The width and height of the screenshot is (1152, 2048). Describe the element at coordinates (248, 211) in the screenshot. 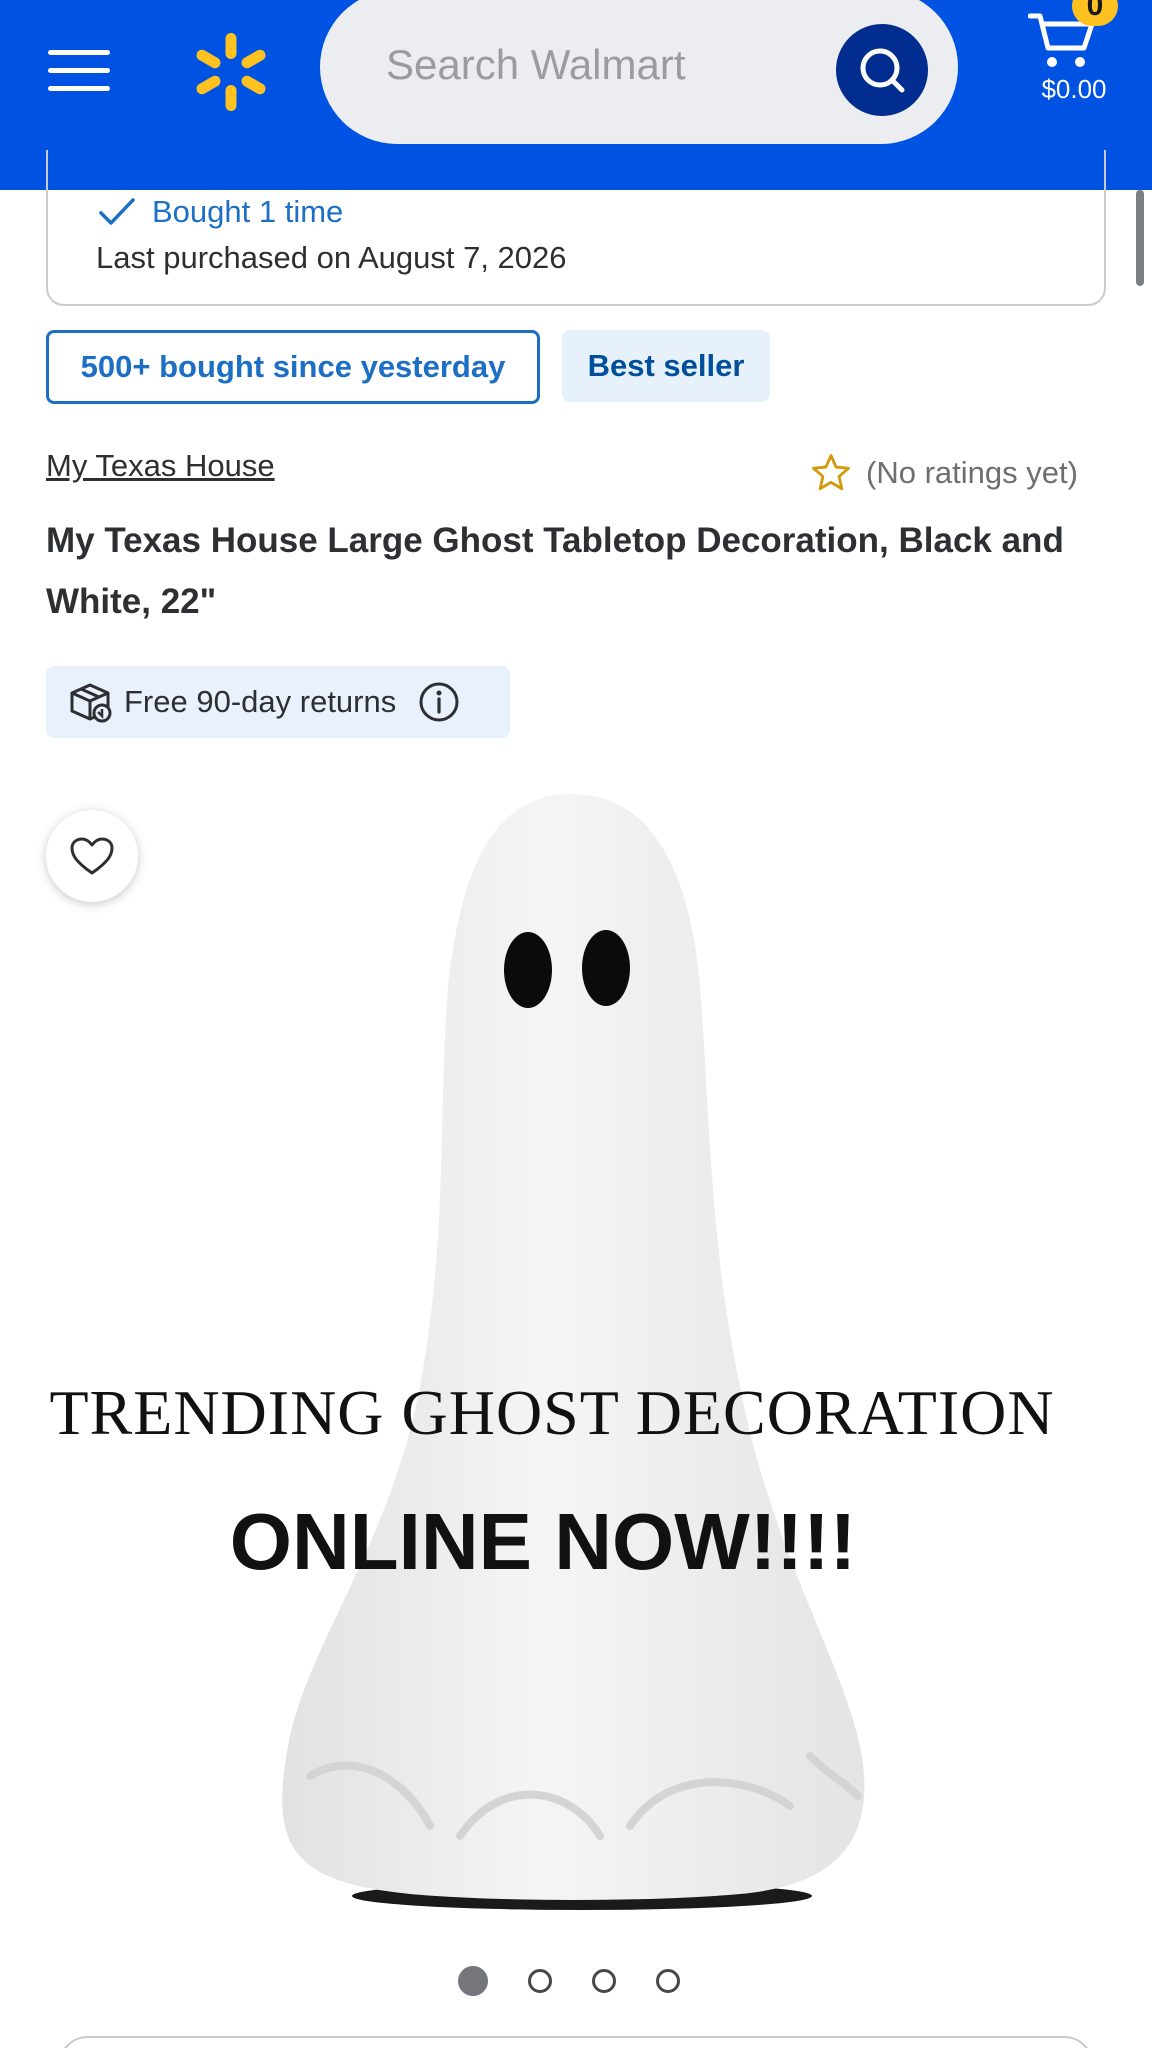

I see `bought-label: Bought 1 time` at that location.